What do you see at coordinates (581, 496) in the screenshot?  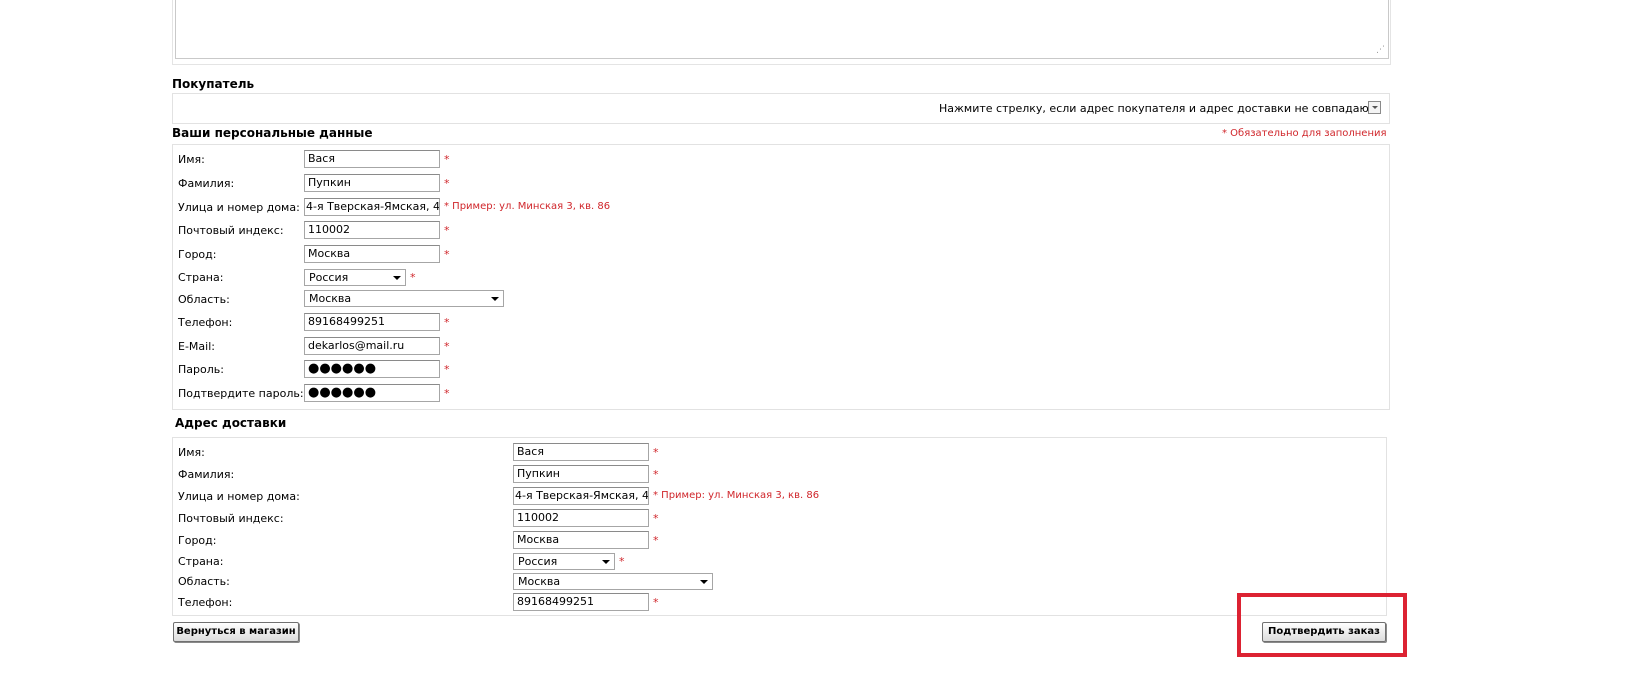 I see `ship-street-input: 4-я Тверская-Ямская, 4` at bounding box center [581, 496].